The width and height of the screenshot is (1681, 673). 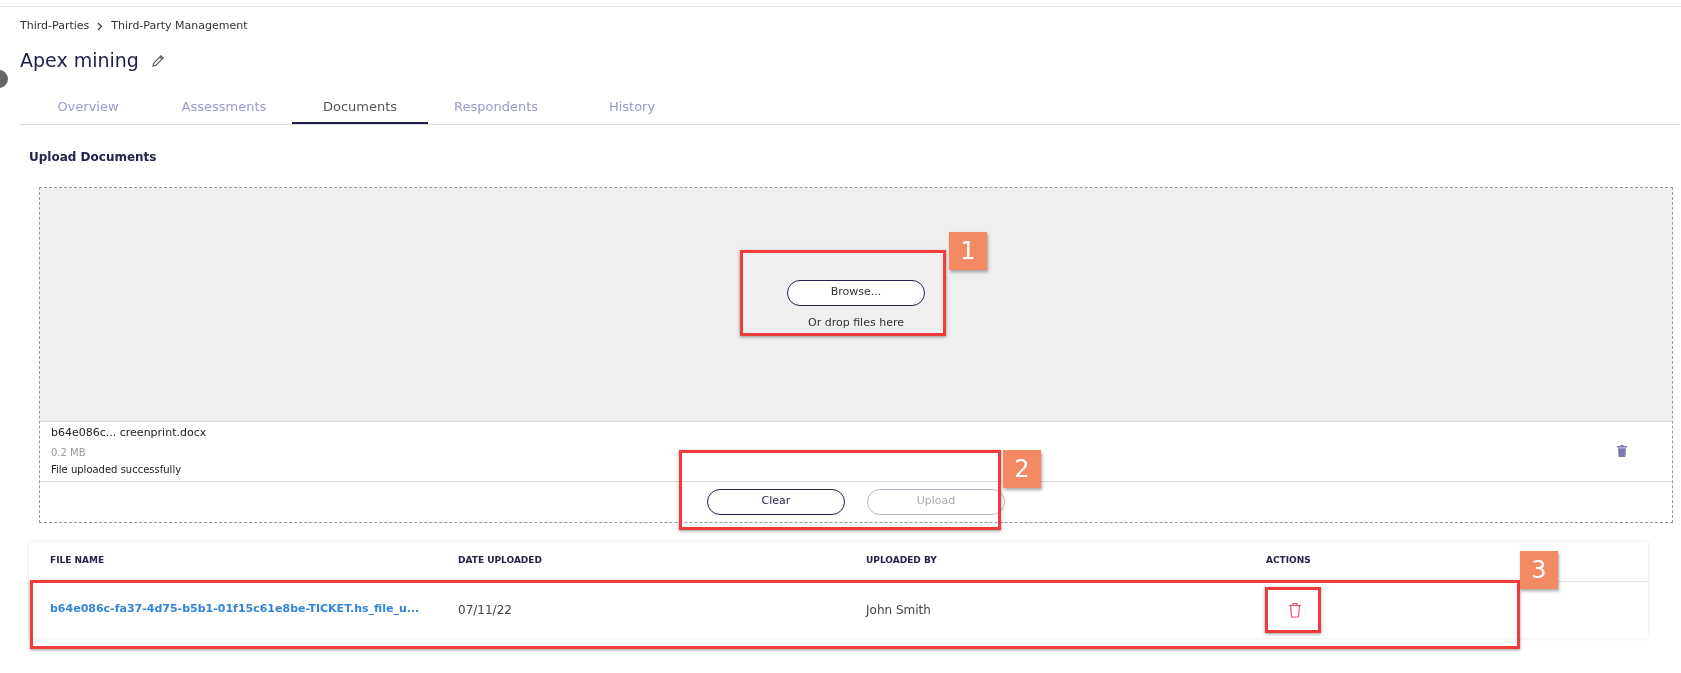 I want to click on file-size: 0.2 MB, so click(x=69, y=452).